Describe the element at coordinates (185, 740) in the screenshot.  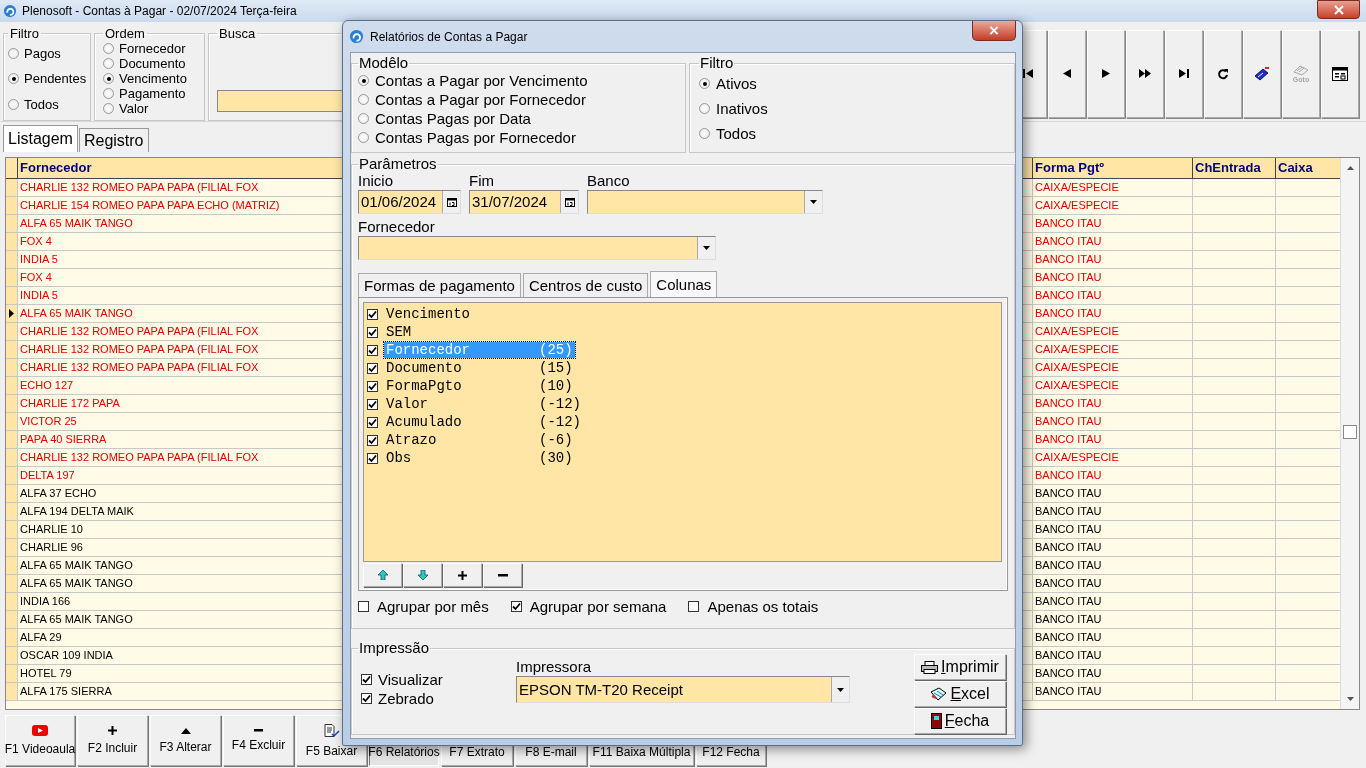
I see `function-key-button: F3 Alterar` at that location.